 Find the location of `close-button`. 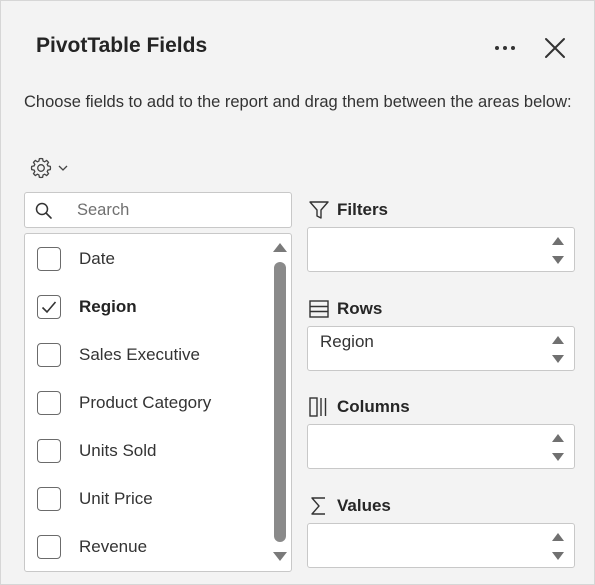

close-button is located at coordinates (555, 48).